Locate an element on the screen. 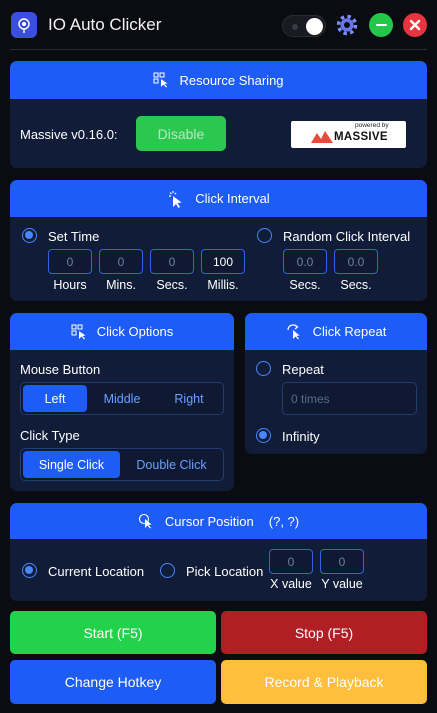 This screenshot has width=437, height=713. window-title: IO Auto Clicker is located at coordinates (105, 24).